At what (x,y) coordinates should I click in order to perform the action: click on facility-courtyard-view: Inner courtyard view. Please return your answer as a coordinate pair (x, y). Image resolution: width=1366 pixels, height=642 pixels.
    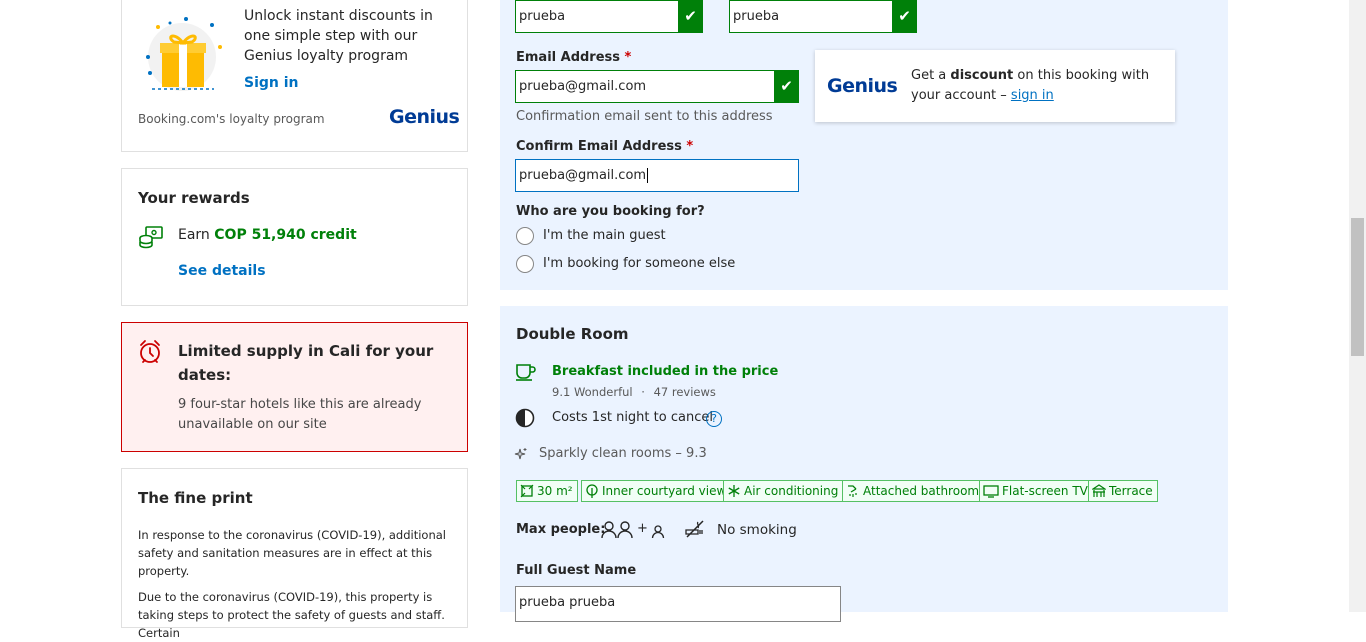
    Looking at the image, I should click on (656, 491).